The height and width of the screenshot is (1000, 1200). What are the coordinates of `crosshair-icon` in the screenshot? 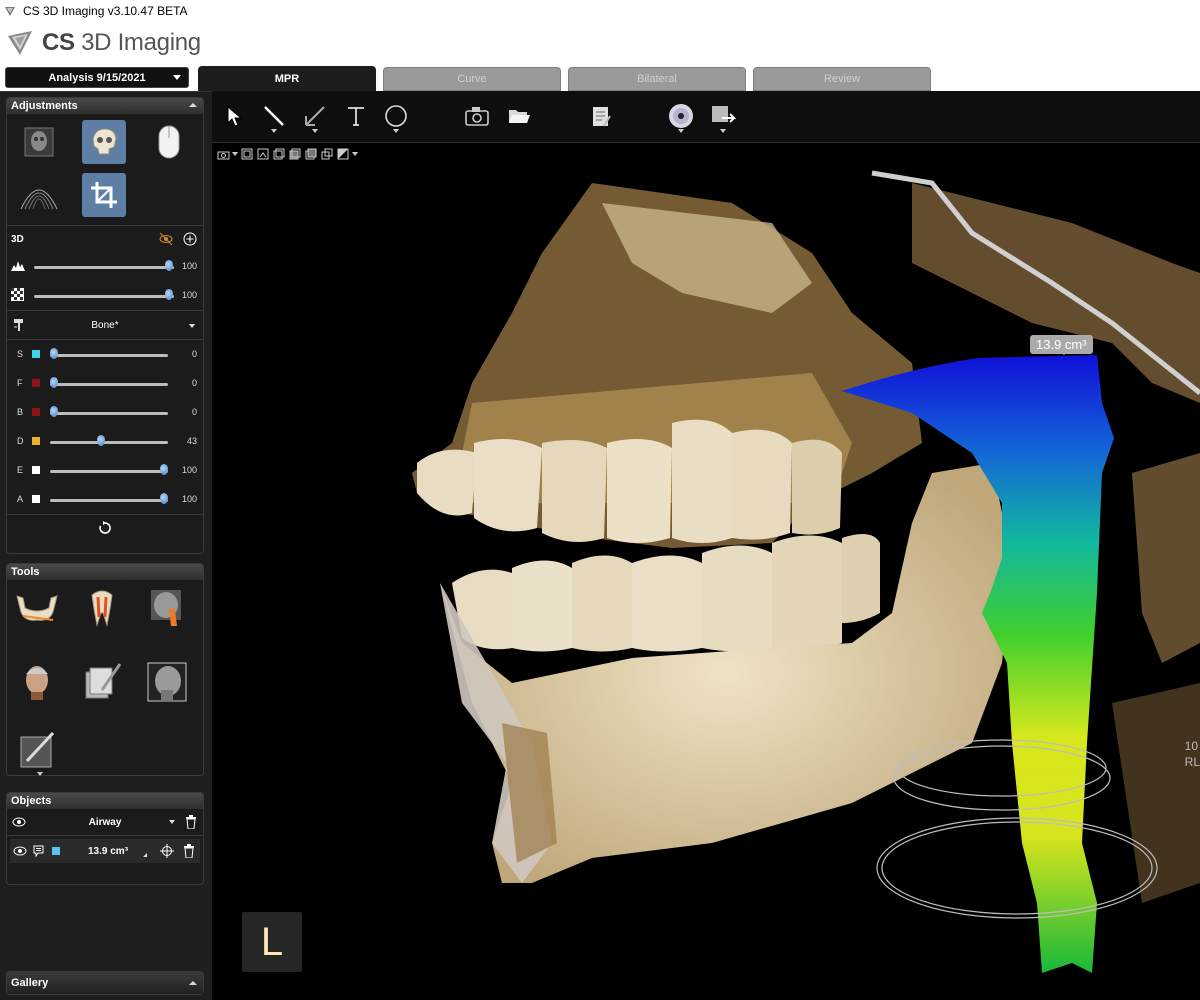 It's located at (167, 851).